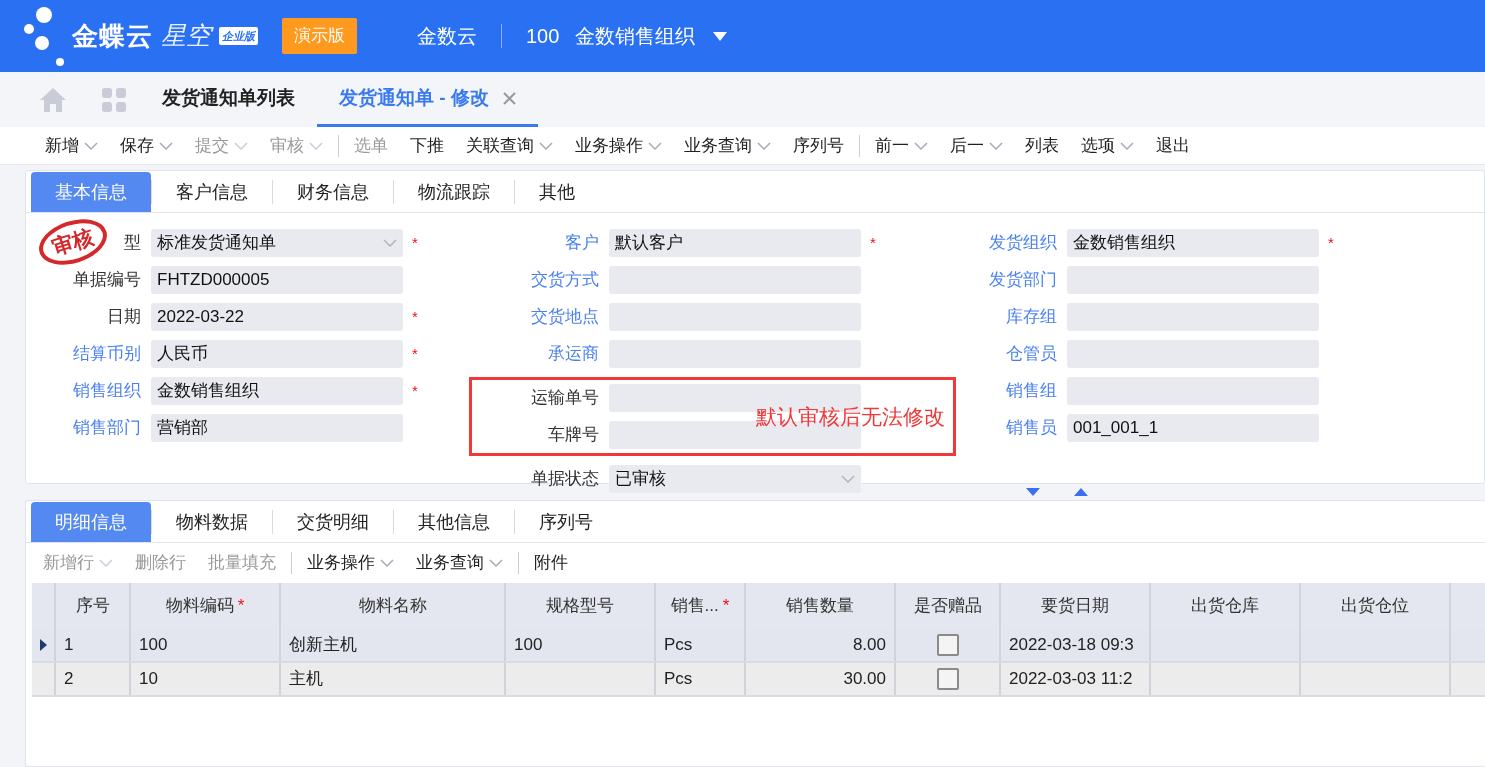 This screenshot has width=1485, height=767. What do you see at coordinates (735, 479) in the screenshot?
I see `input-field: 已审核` at bounding box center [735, 479].